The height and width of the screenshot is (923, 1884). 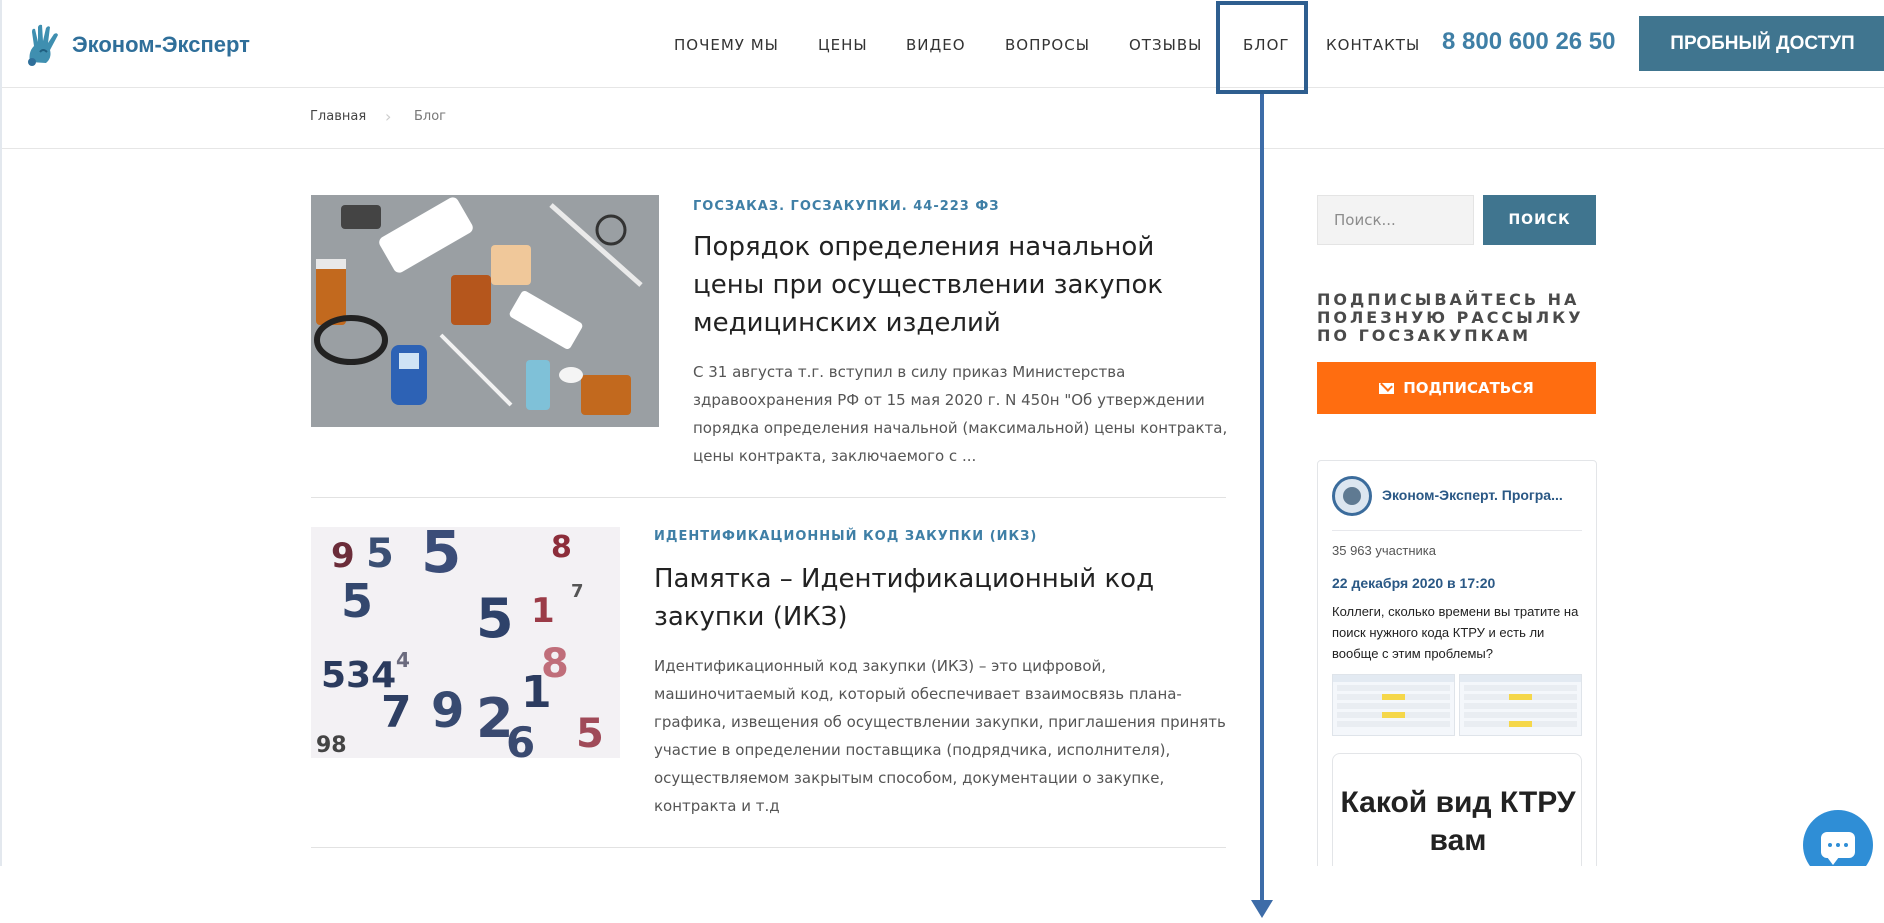 I want to click on nav-video: ВИДЕО, so click(x=936, y=45).